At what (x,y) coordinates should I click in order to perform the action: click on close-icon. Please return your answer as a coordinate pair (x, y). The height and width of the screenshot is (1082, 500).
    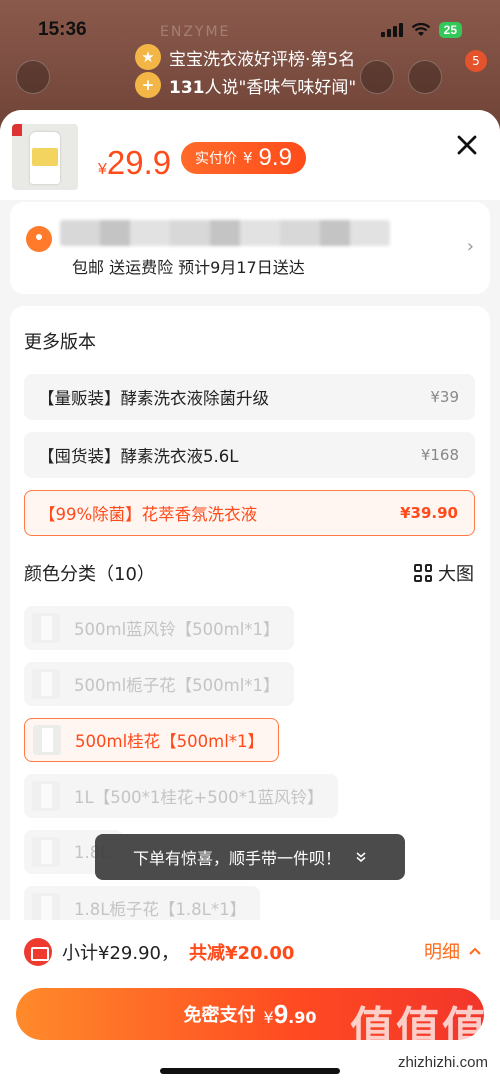
    Looking at the image, I should click on (467, 145).